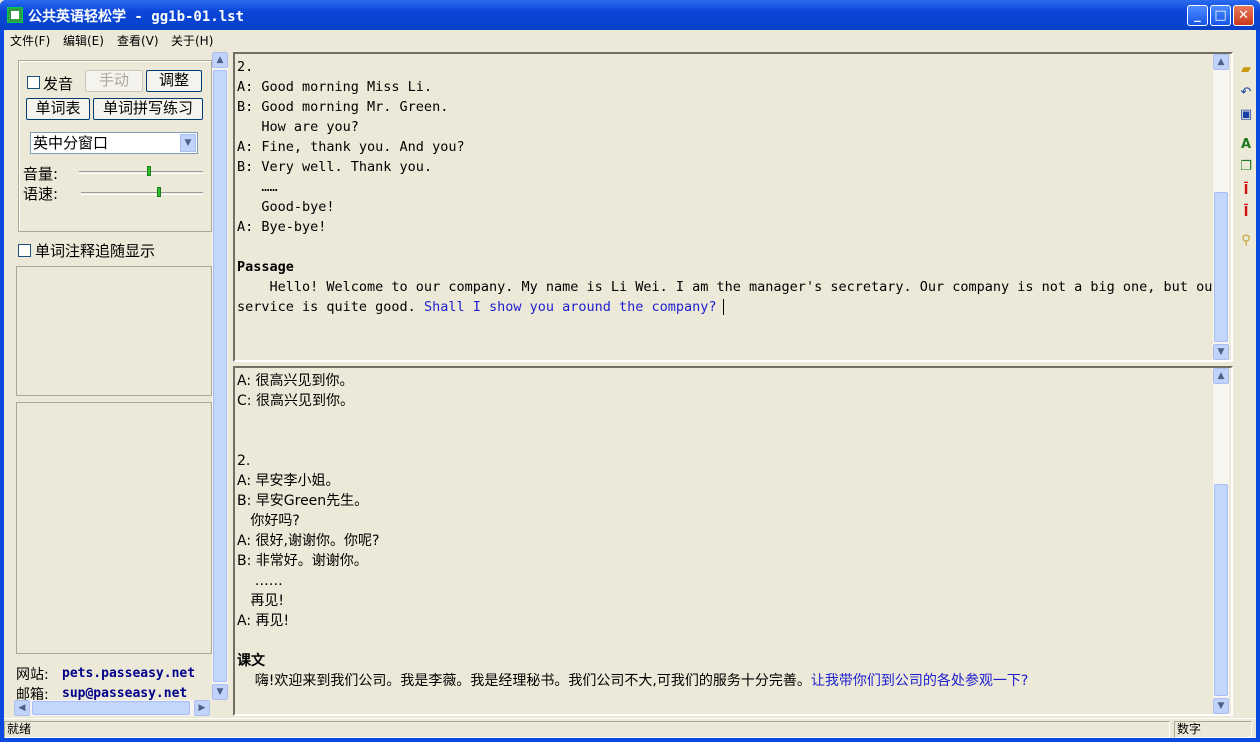  What do you see at coordinates (587, 729) in the screenshot?
I see `status-text: 就绪` at bounding box center [587, 729].